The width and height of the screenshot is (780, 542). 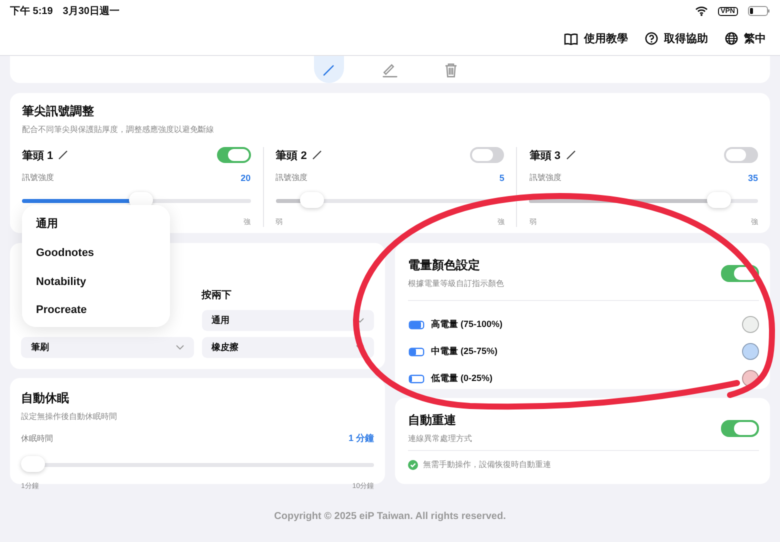 I want to click on menu-item: 通用, so click(x=96, y=224).